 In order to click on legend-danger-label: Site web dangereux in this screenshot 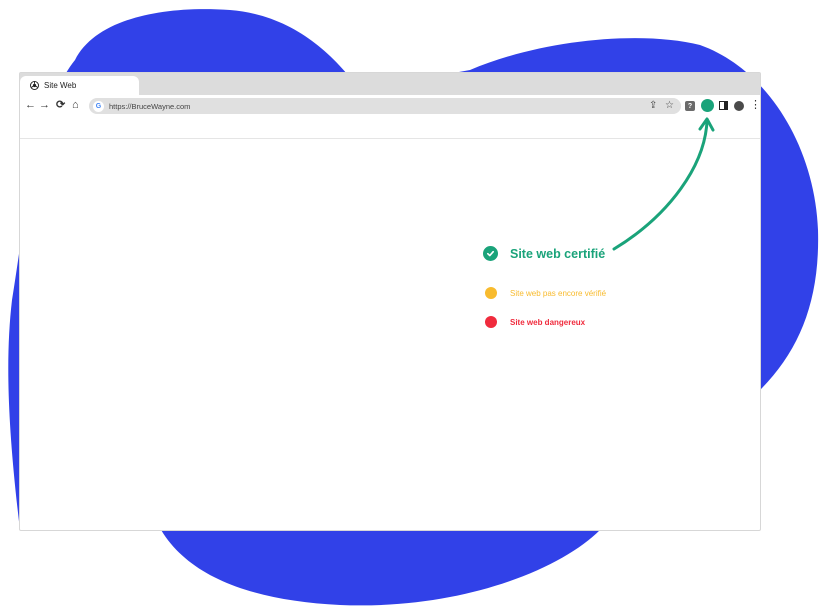, I will do `click(548, 322)`.